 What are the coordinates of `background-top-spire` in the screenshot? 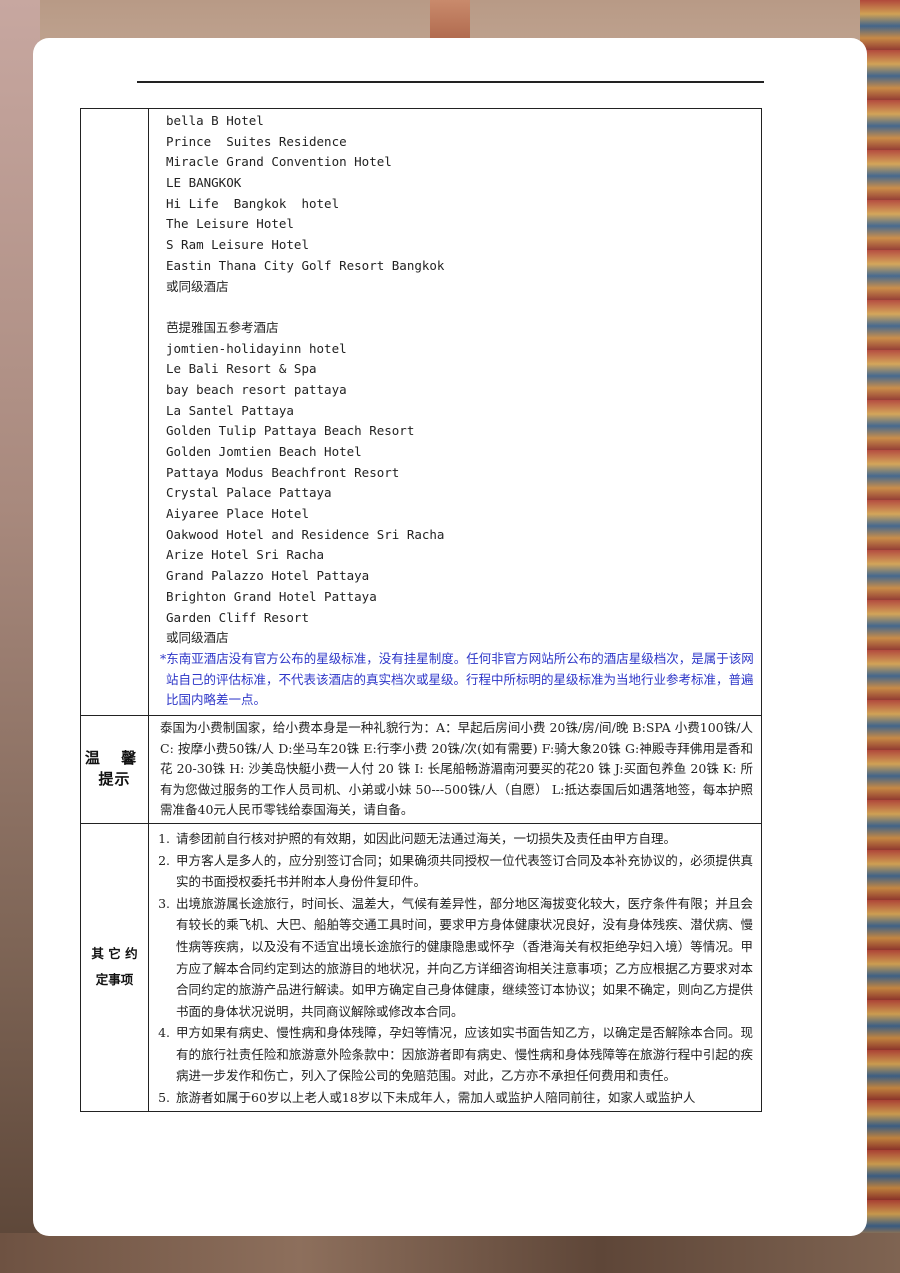 It's located at (450, 20).